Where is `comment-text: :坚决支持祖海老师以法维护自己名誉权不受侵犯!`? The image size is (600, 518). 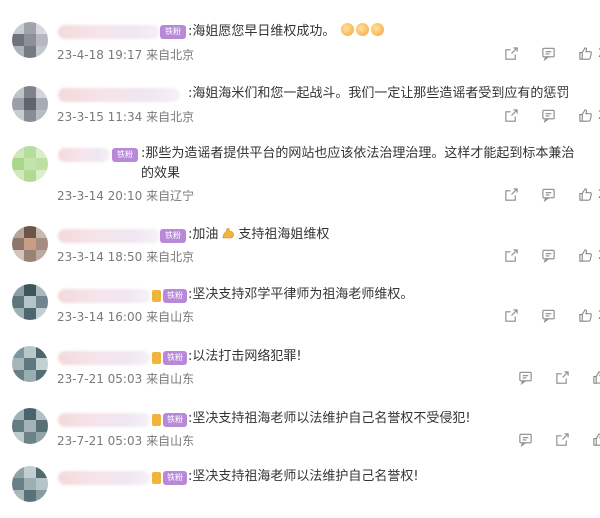
comment-text: :坚决支持祖海老师以法维护自己名誉权不受侵犯! is located at coordinates (329, 418).